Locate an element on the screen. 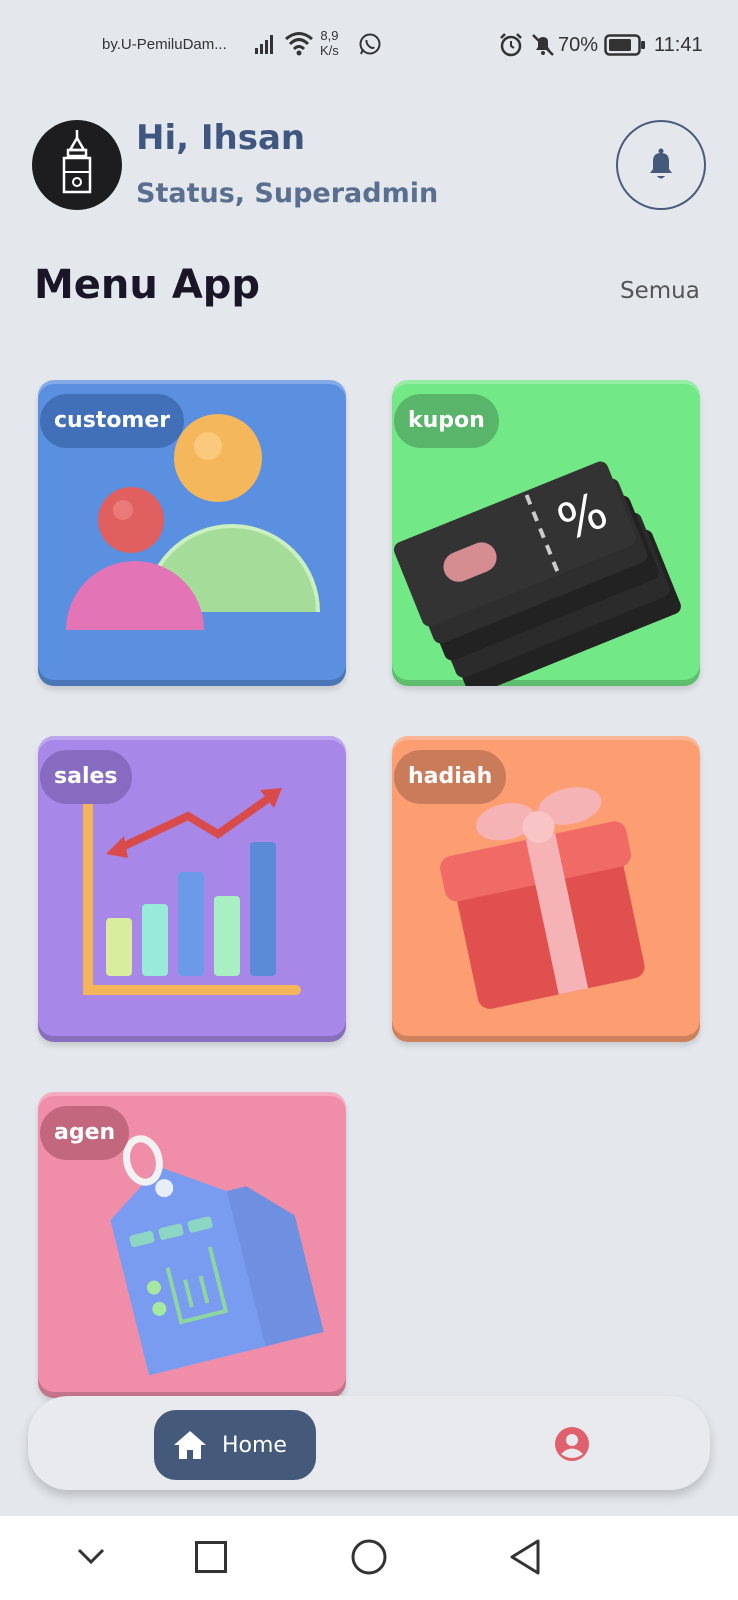  wifi-icon is located at coordinates (299, 44).